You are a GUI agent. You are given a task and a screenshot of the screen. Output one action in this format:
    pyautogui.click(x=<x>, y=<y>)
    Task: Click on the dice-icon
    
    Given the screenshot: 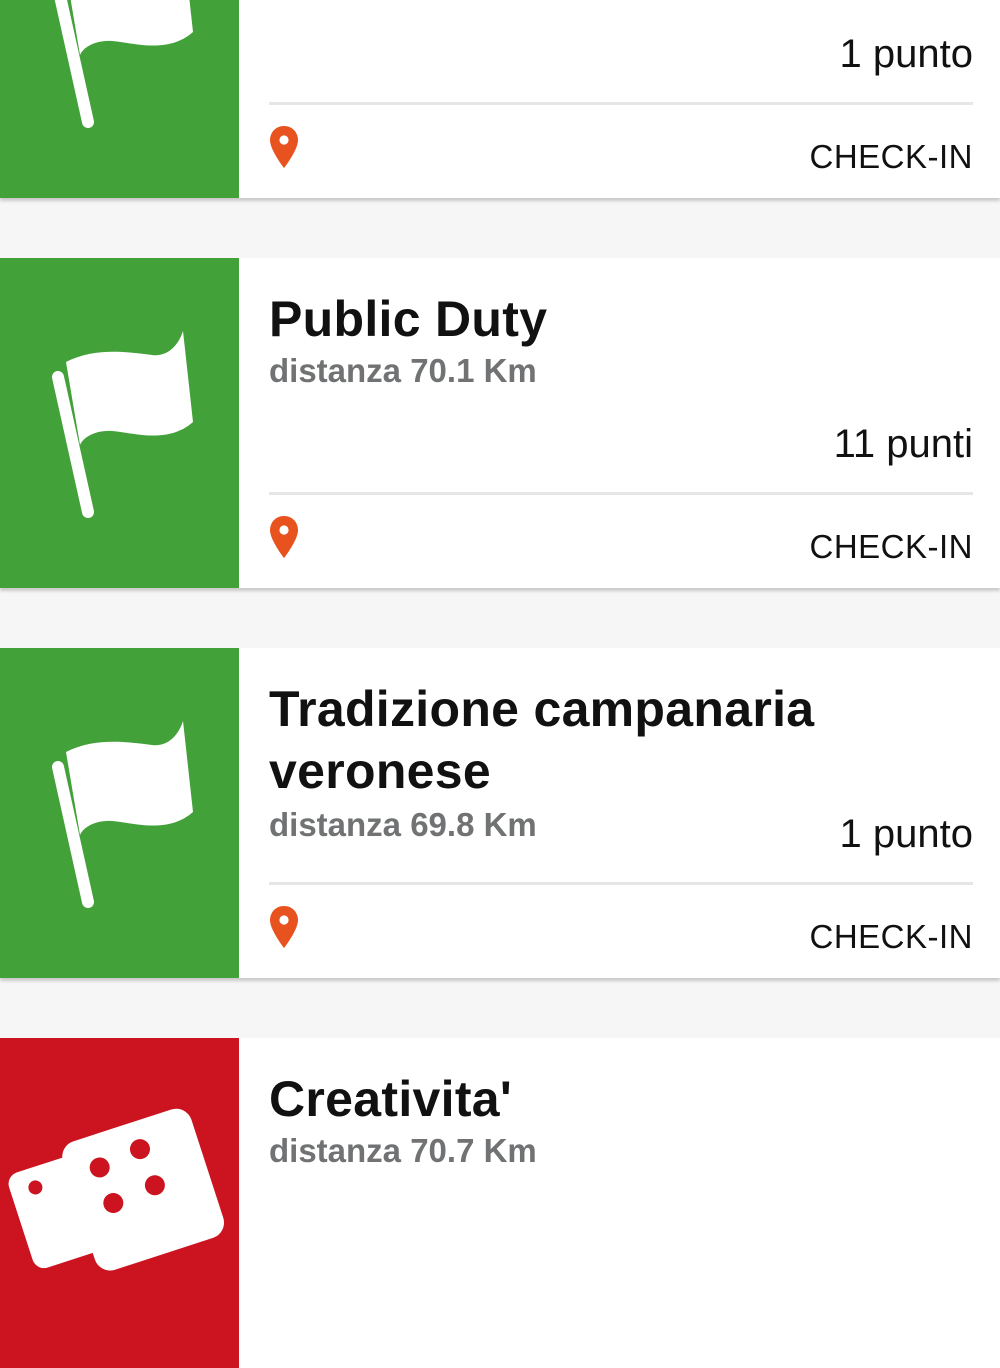 What is the action you would take?
    pyautogui.click(x=116, y=1189)
    